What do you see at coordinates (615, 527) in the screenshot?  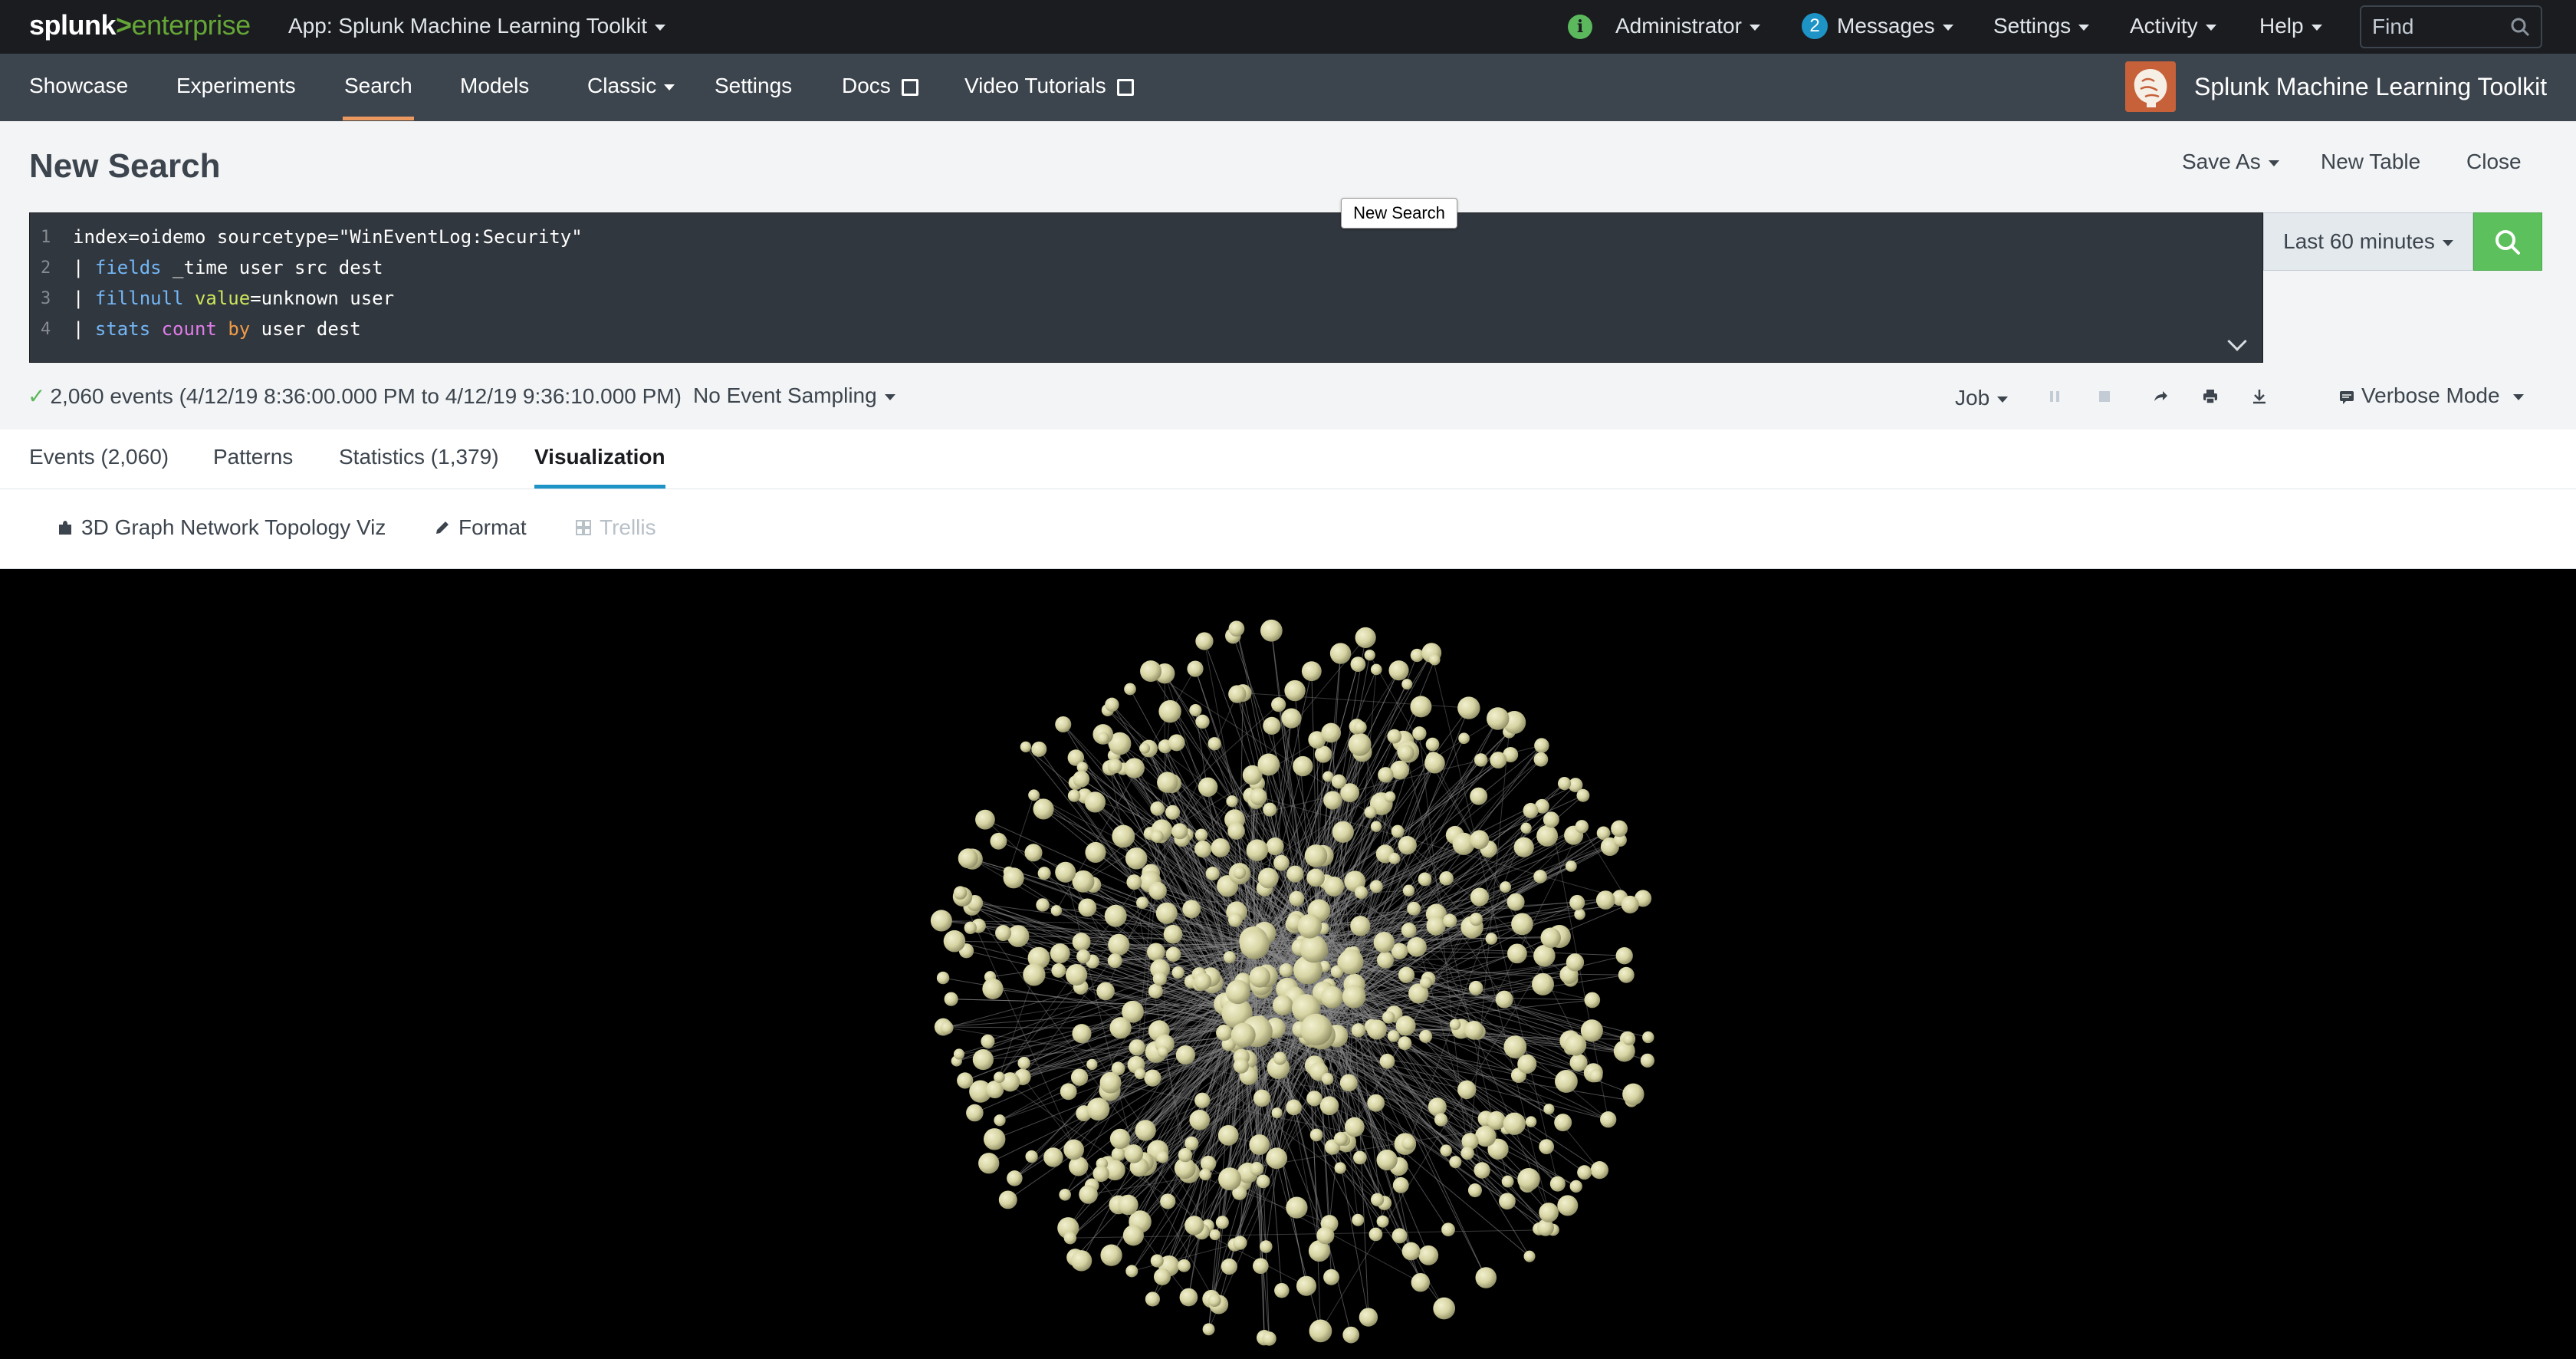 I see `trellis-button: Trellis` at bounding box center [615, 527].